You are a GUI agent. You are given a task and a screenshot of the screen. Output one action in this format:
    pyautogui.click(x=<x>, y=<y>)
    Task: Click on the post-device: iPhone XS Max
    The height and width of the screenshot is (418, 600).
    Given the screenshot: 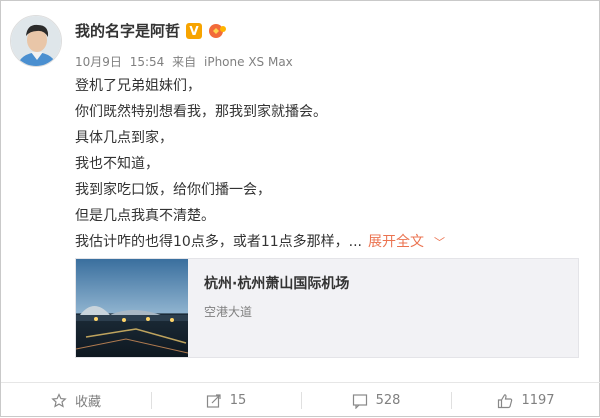 What is the action you would take?
    pyautogui.click(x=248, y=62)
    